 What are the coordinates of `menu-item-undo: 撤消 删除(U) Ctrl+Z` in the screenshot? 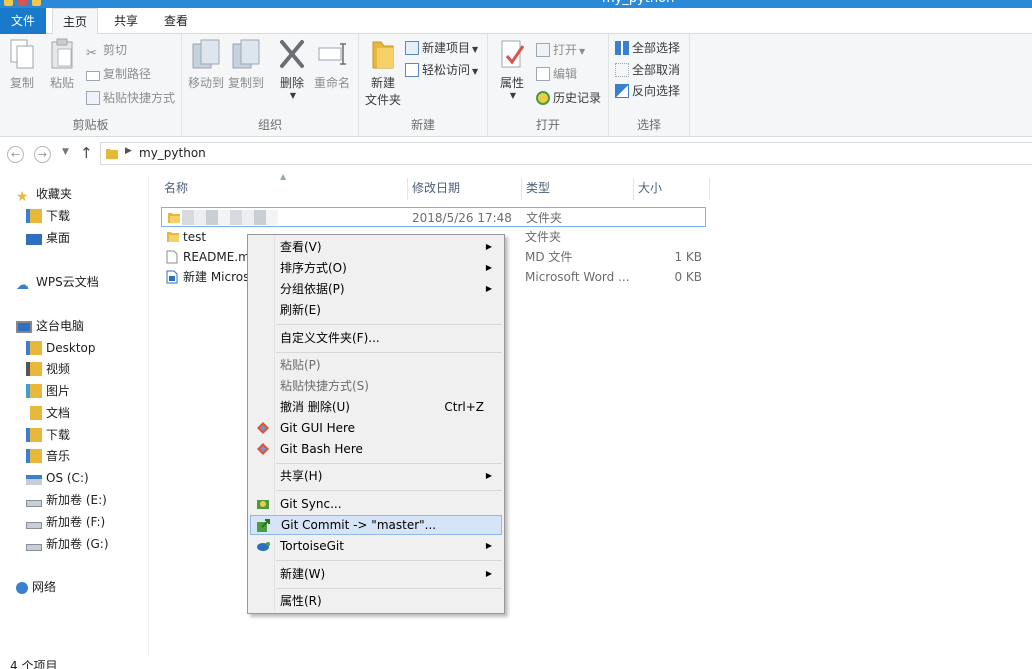 It's located at (376, 407).